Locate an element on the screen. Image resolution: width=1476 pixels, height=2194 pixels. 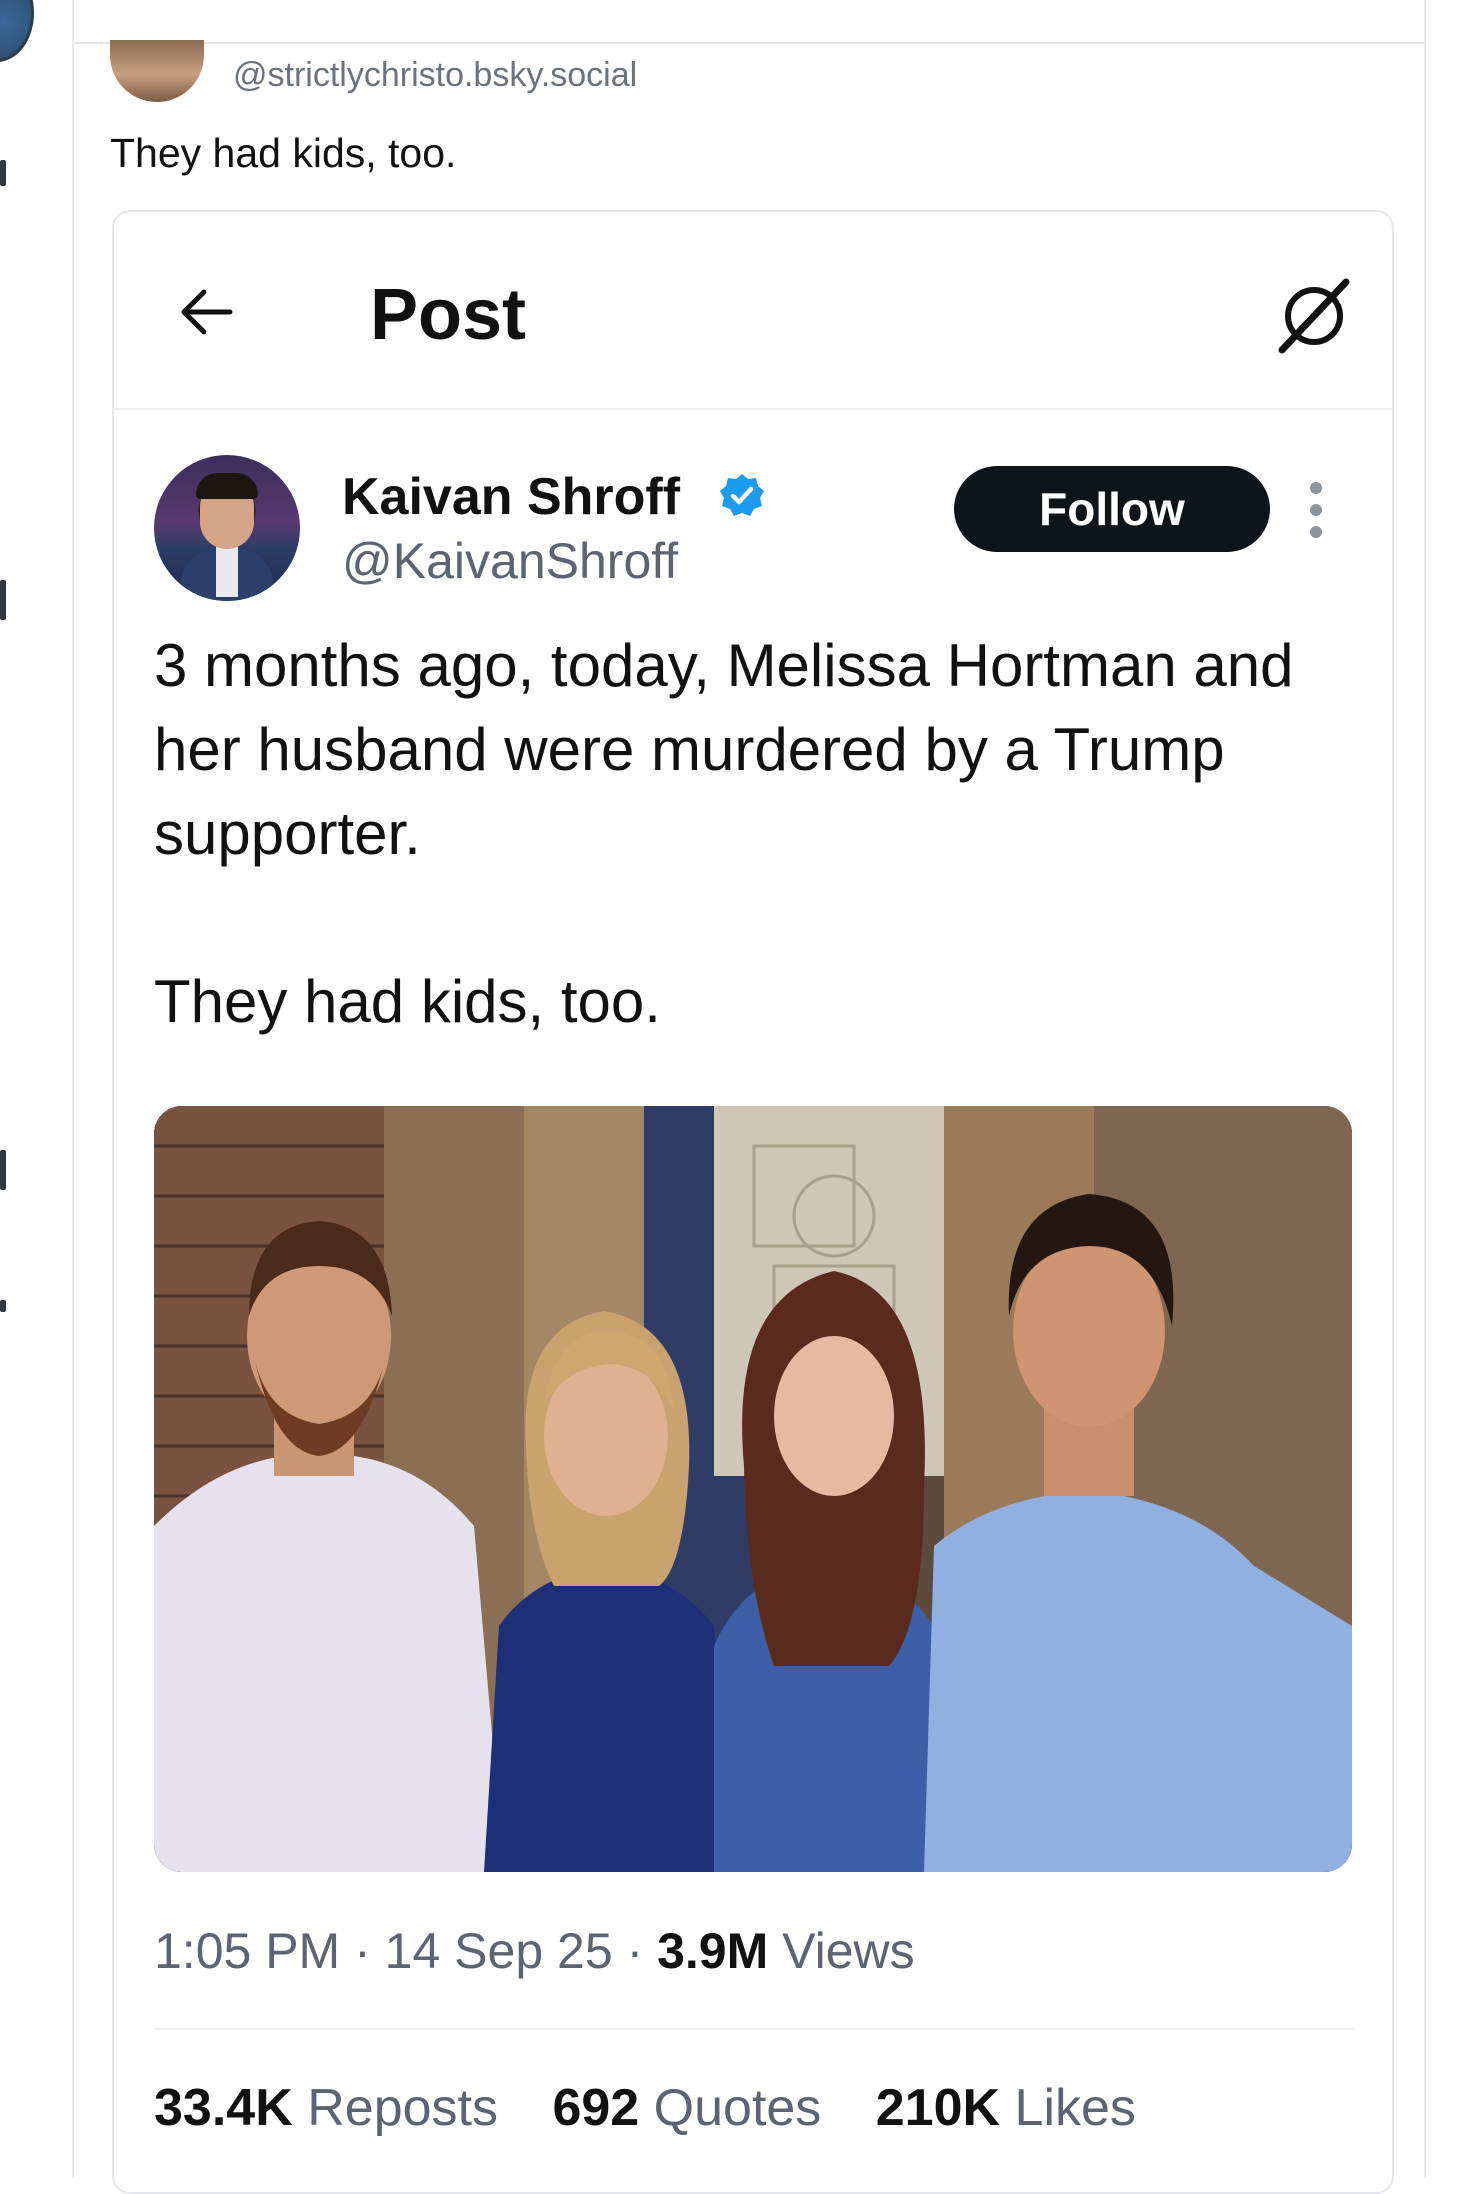
left-edge-fragments is located at coordinates (5, 1088).